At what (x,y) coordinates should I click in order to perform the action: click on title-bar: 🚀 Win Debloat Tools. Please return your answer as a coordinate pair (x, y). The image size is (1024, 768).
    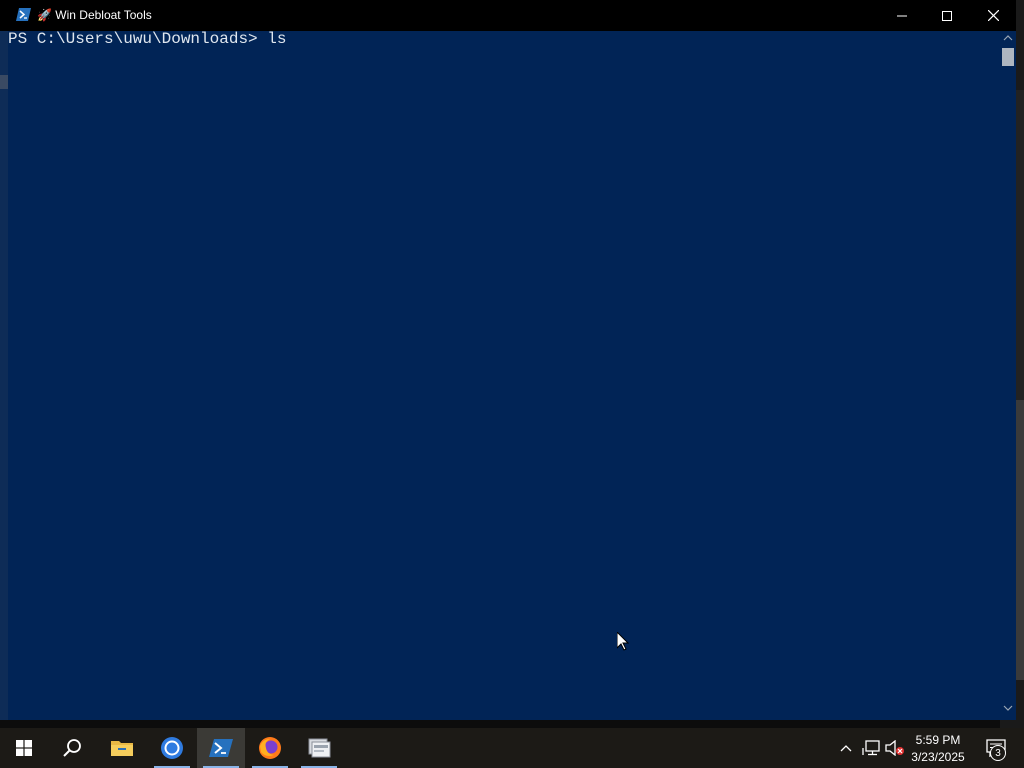
    Looking at the image, I should click on (508, 15).